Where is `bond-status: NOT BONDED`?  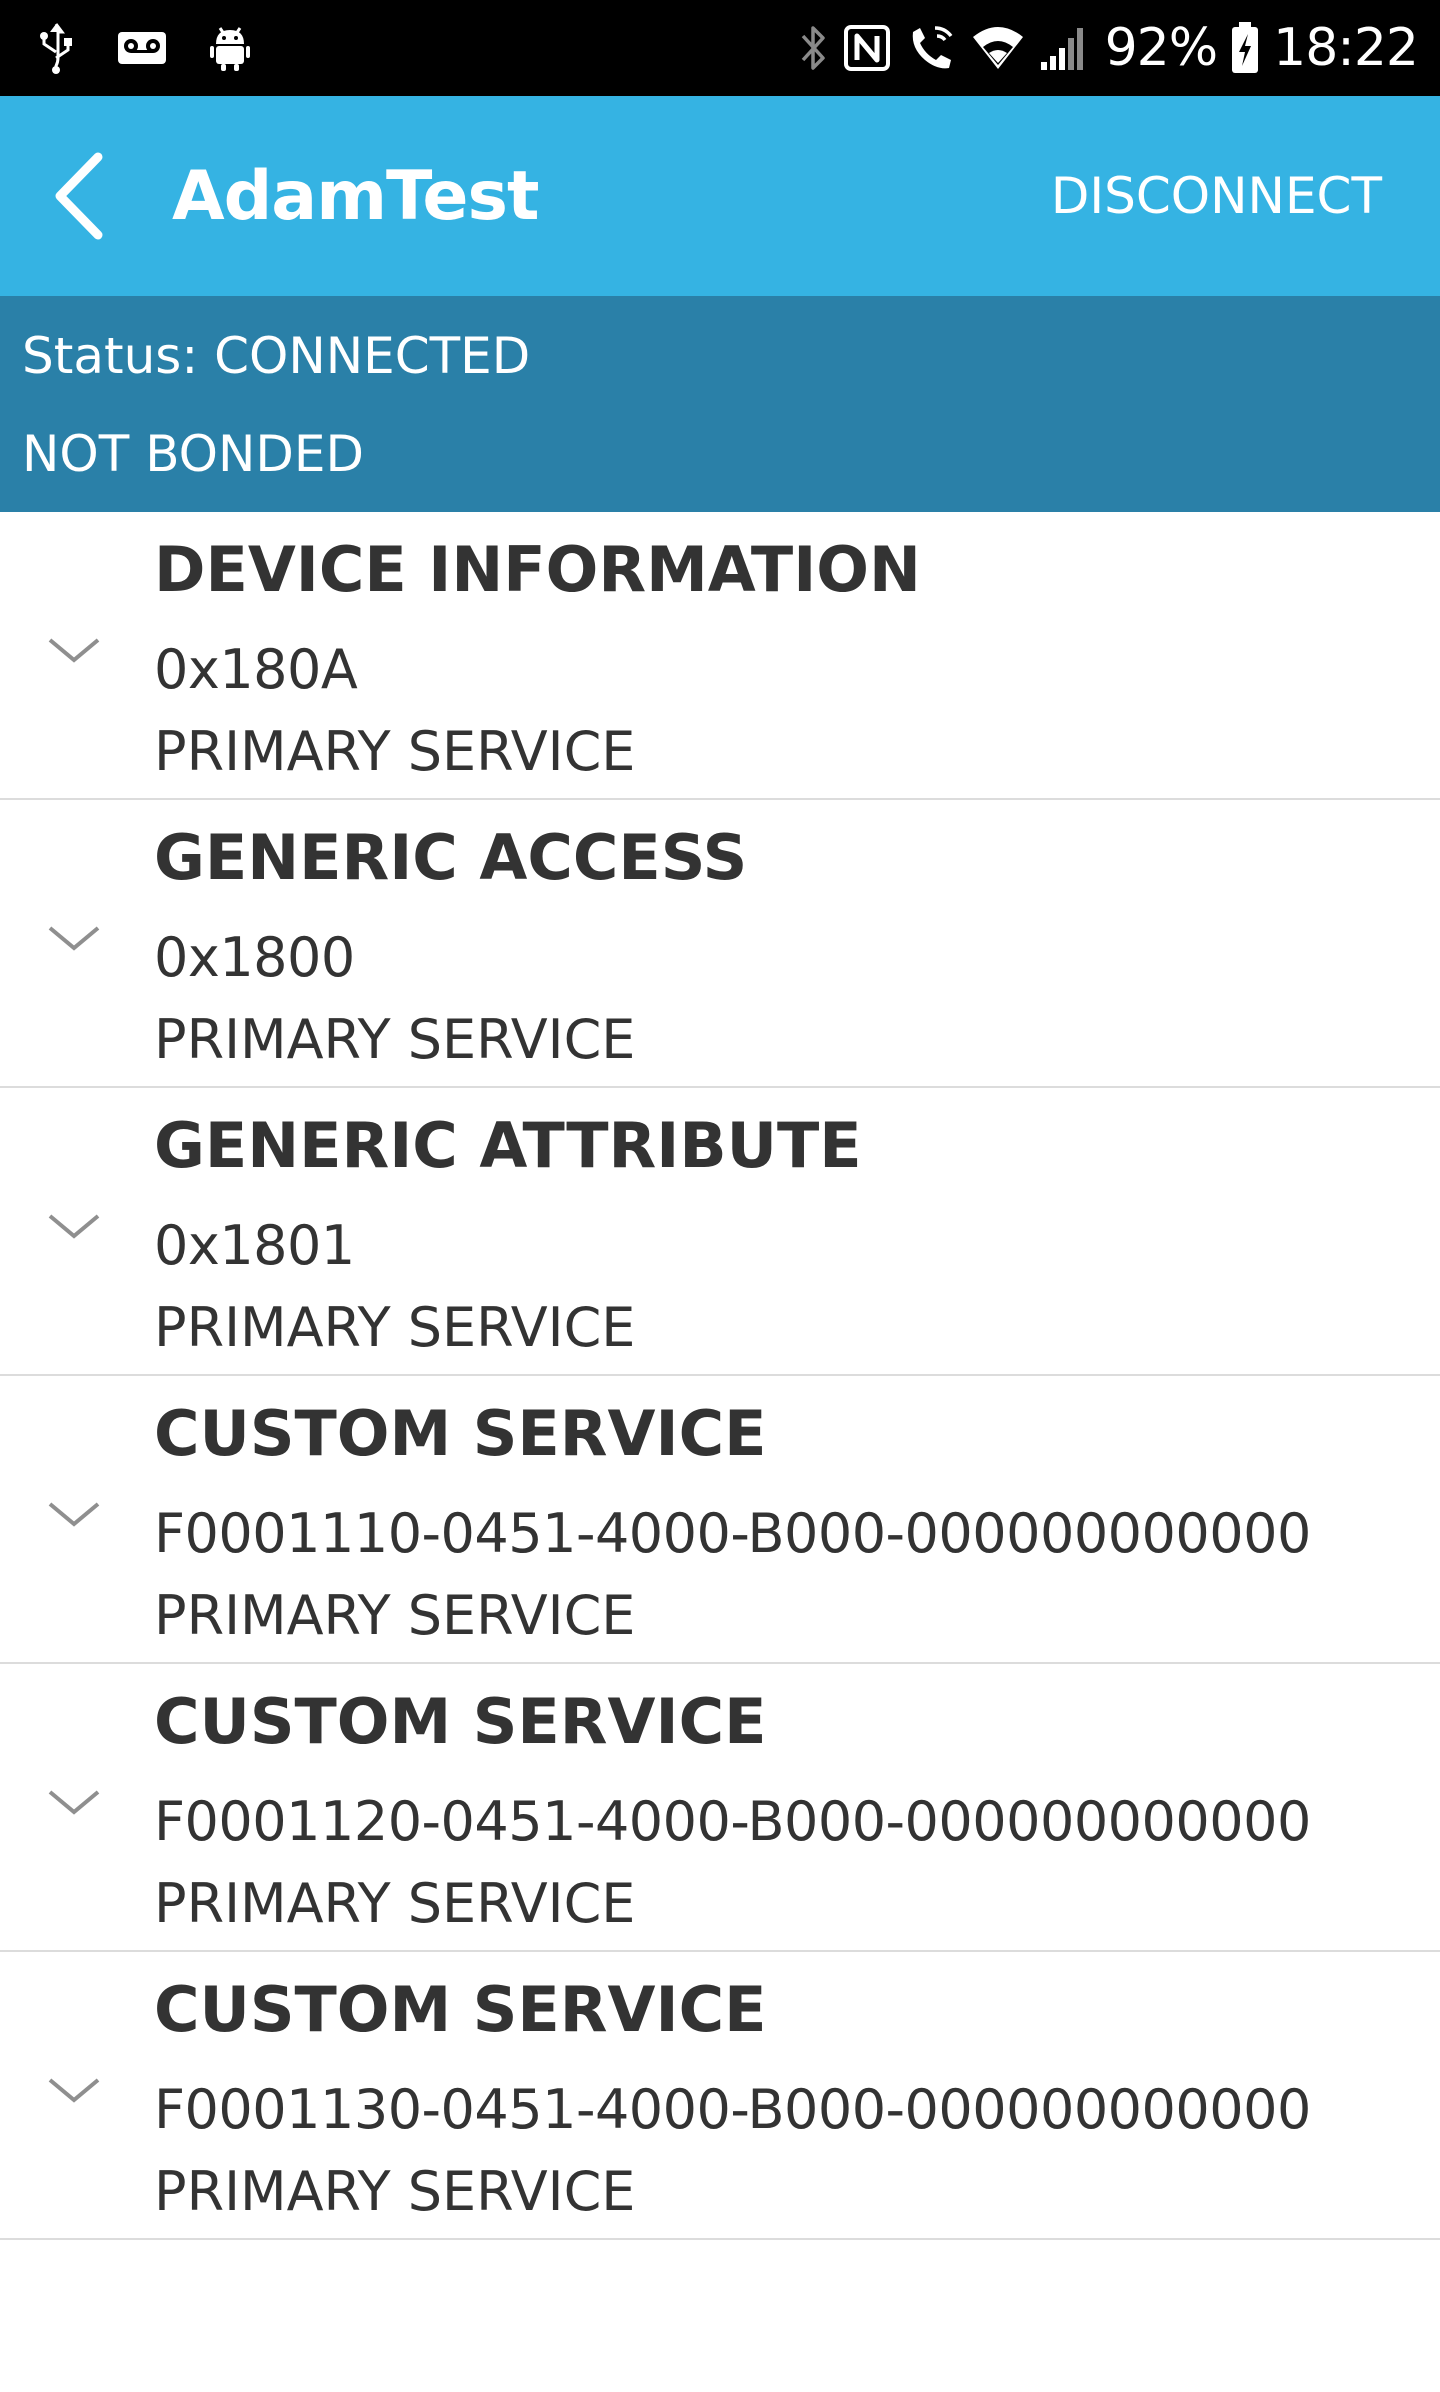
bond-status: NOT BONDED is located at coordinates (193, 454).